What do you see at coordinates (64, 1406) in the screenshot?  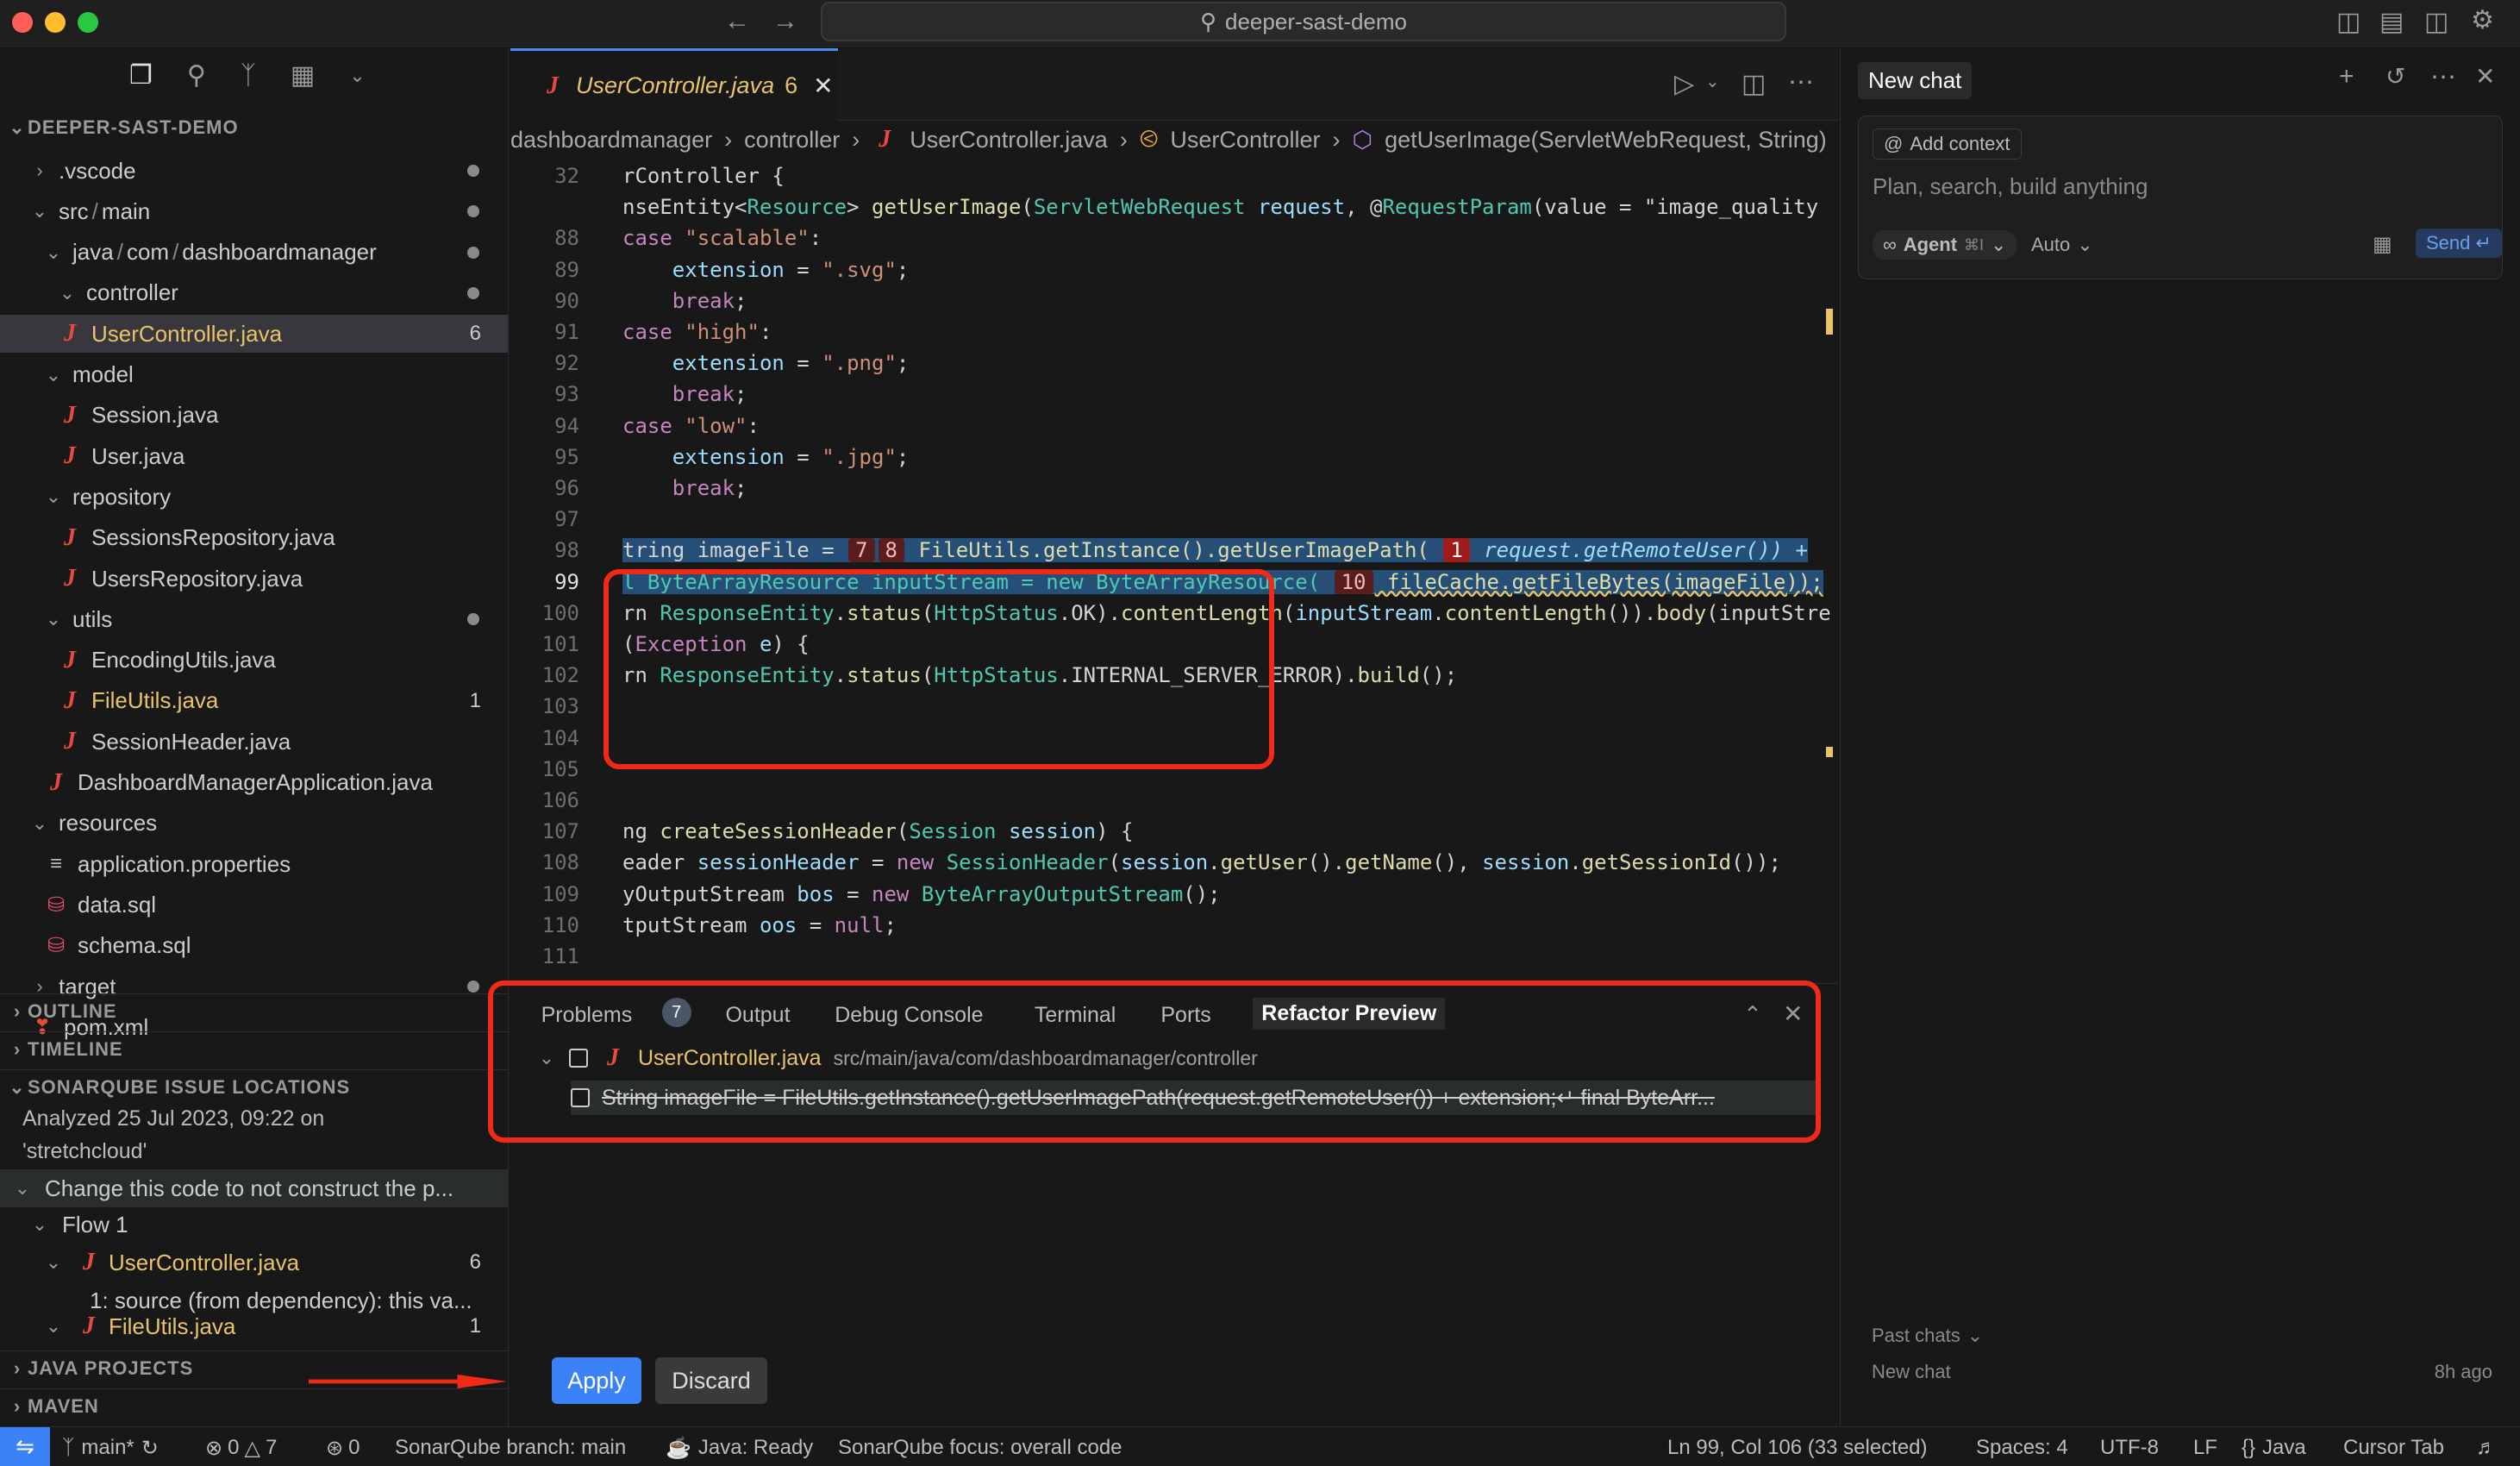 I see `maven-label: MAVEN` at bounding box center [64, 1406].